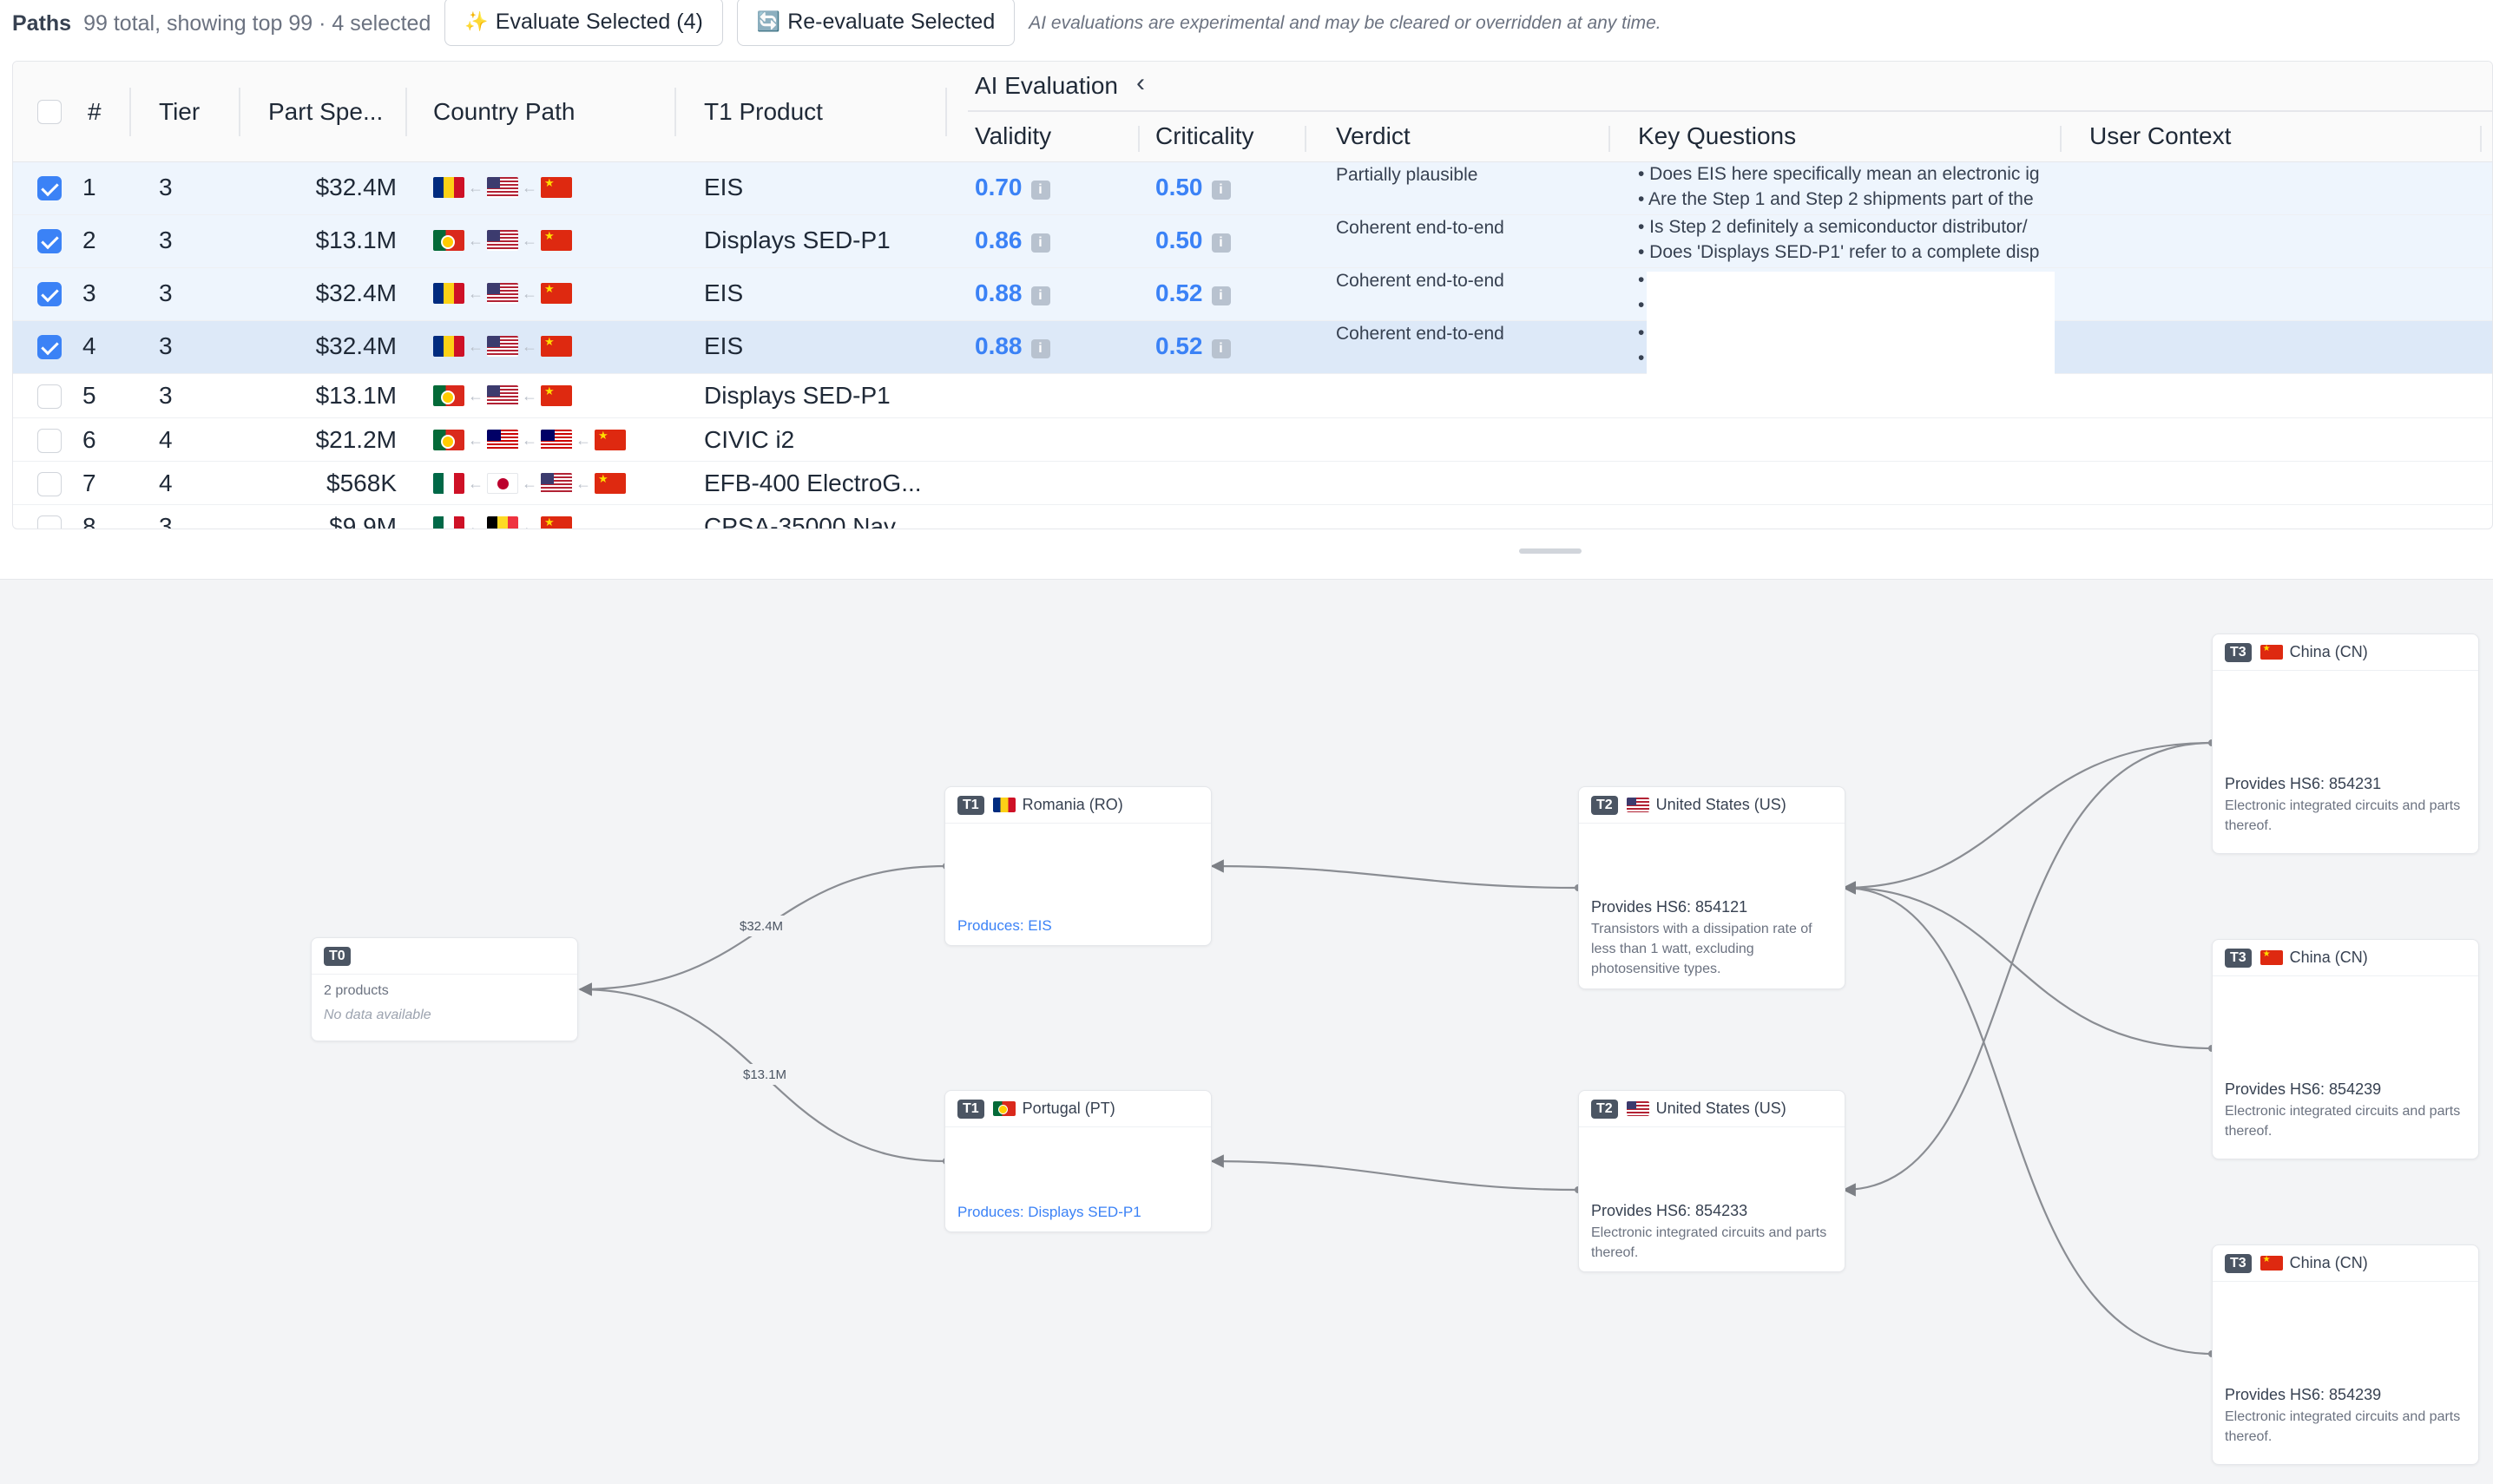  What do you see at coordinates (764, 1074) in the screenshot?
I see `edge-label-pt: $13.1M` at bounding box center [764, 1074].